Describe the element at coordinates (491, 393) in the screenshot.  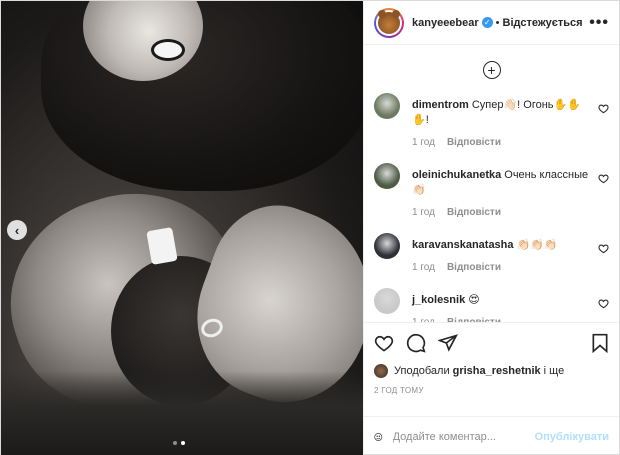
I see `post-timestamp: 2 ГОД ТОМУ` at that location.